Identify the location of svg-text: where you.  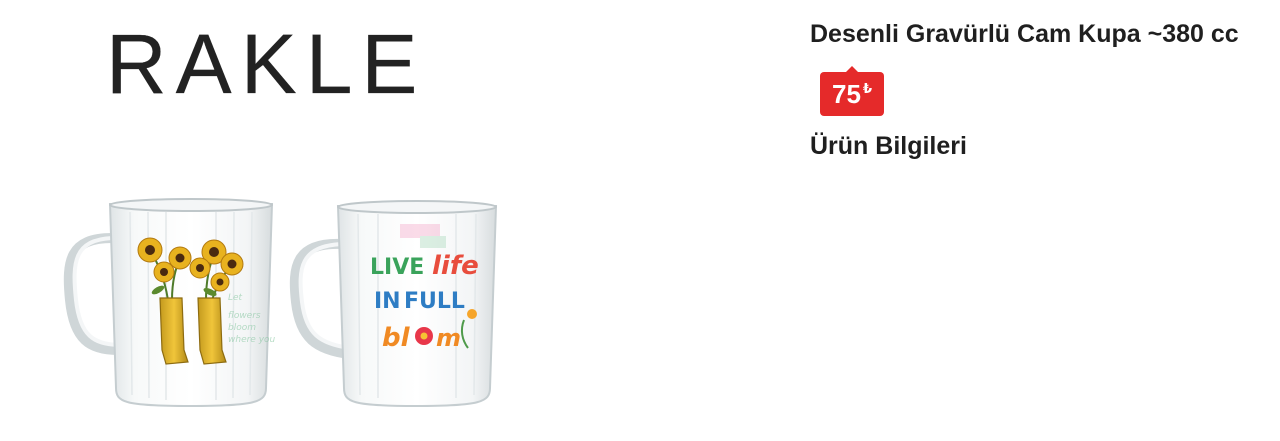
(252, 340).